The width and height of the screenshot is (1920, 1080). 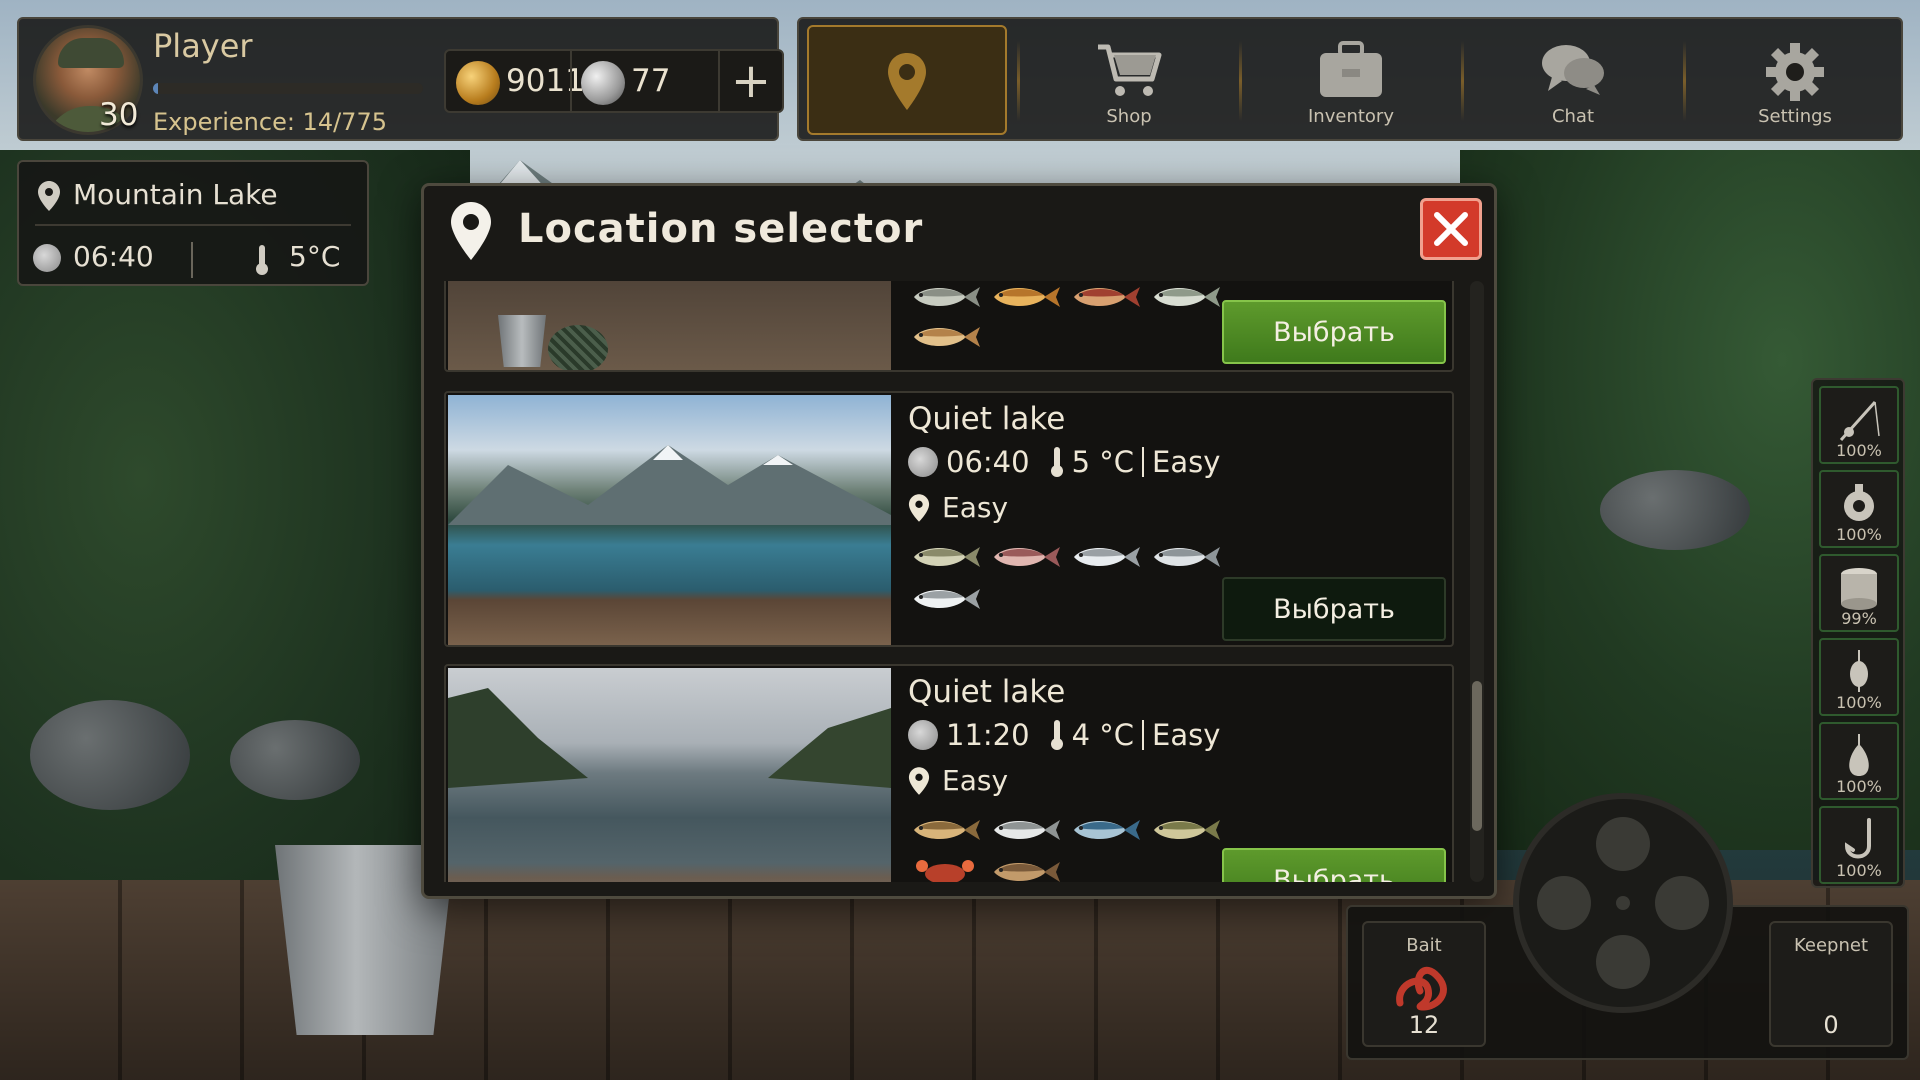 I want to click on whitefish-fish-icon, so click(x=1107, y=557).